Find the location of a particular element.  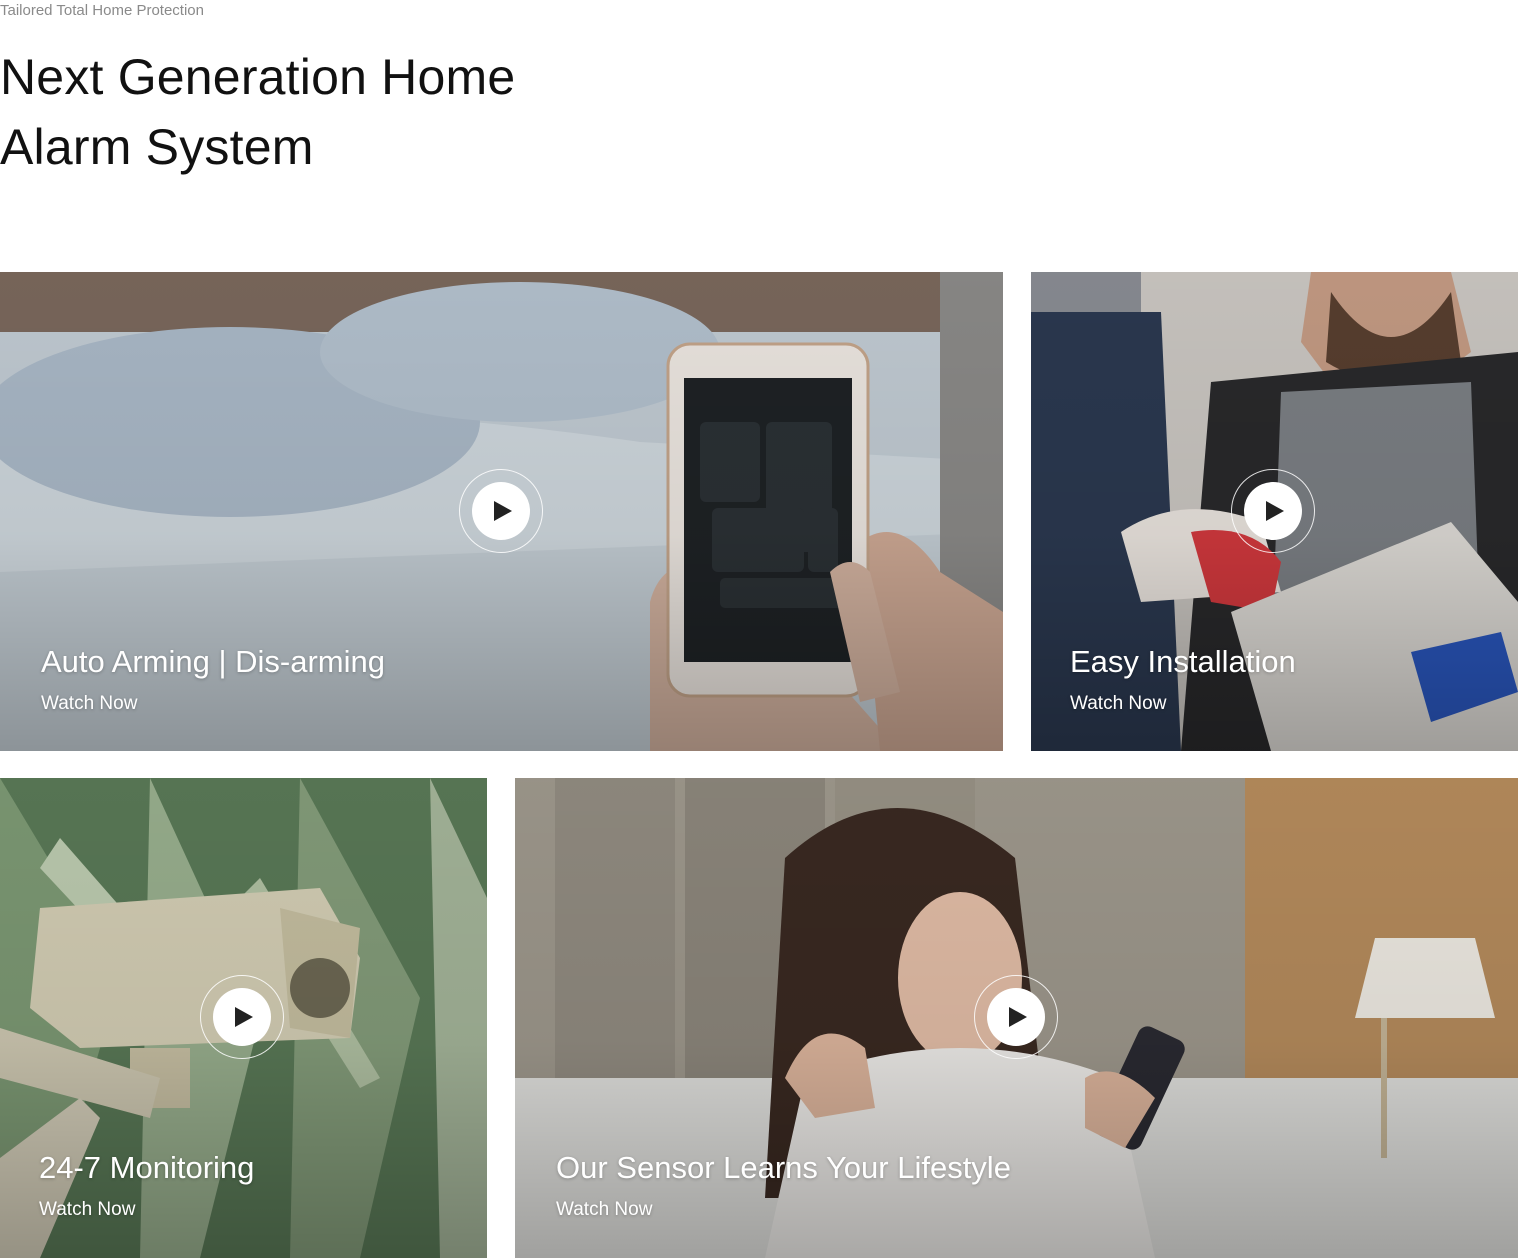

page-title: Next Generation Home Alarm System is located at coordinates (258, 112).